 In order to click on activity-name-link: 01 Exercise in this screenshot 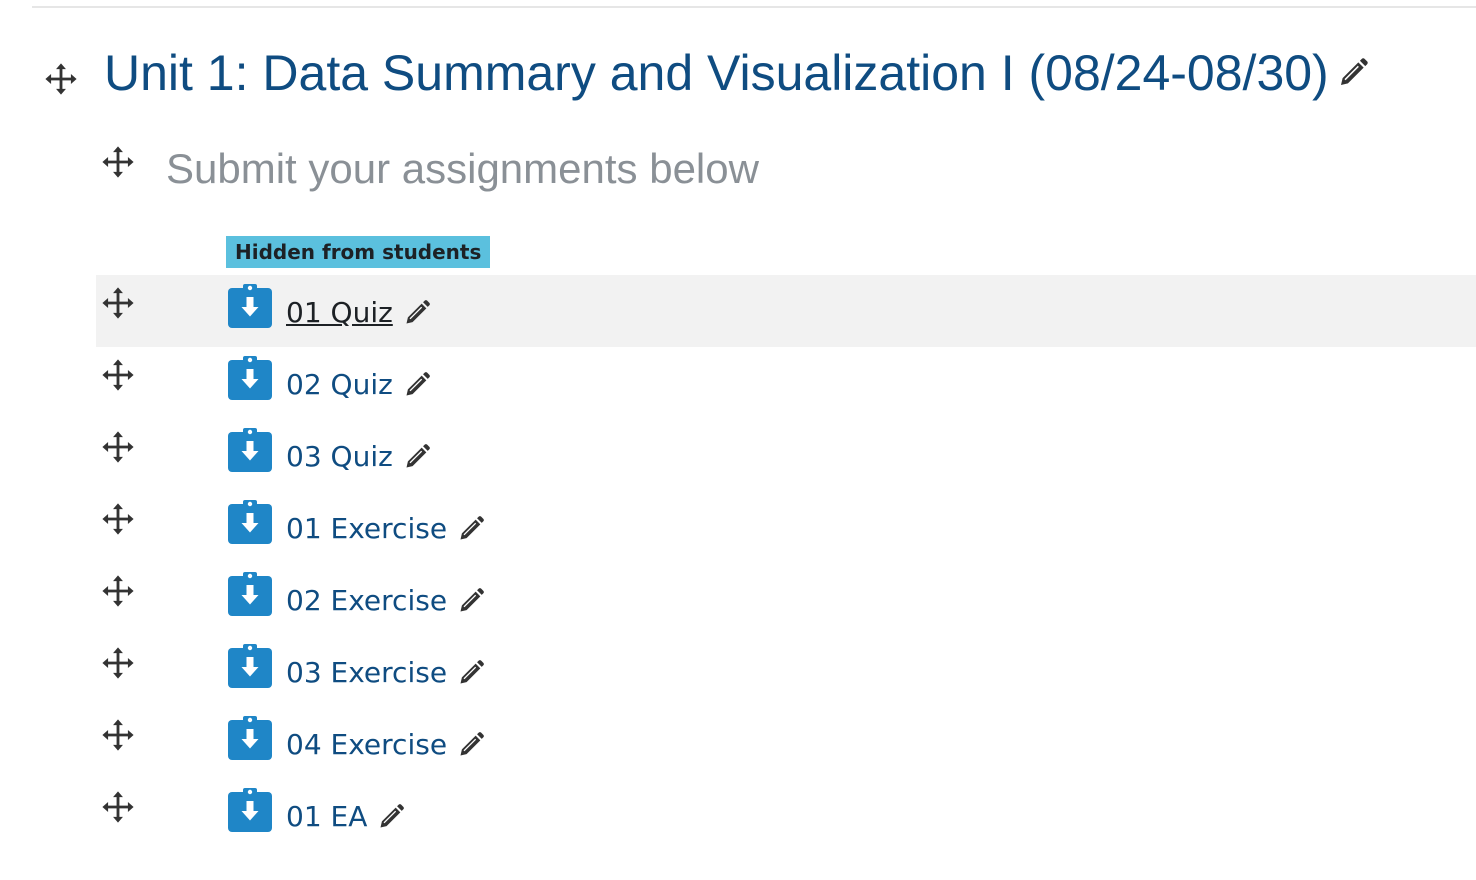, I will do `click(366, 529)`.